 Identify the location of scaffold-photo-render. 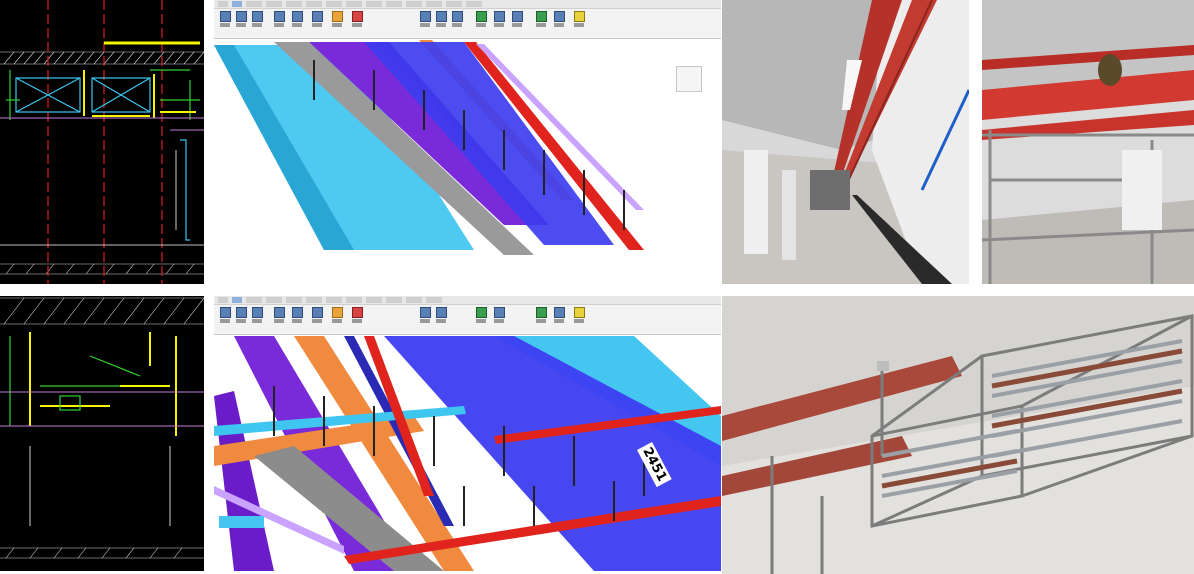
(1088, 142).